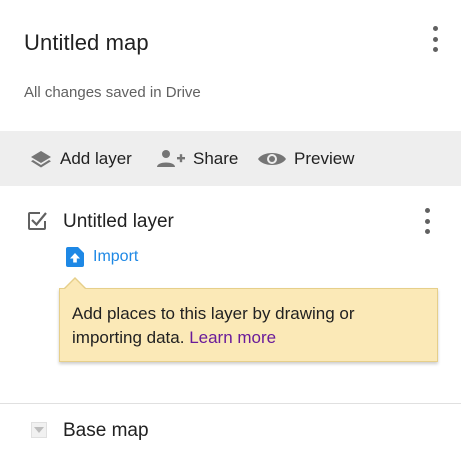 The height and width of the screenshot is (452, 461). I want to click on layer-visibility-checkbox, so click(37, 221).